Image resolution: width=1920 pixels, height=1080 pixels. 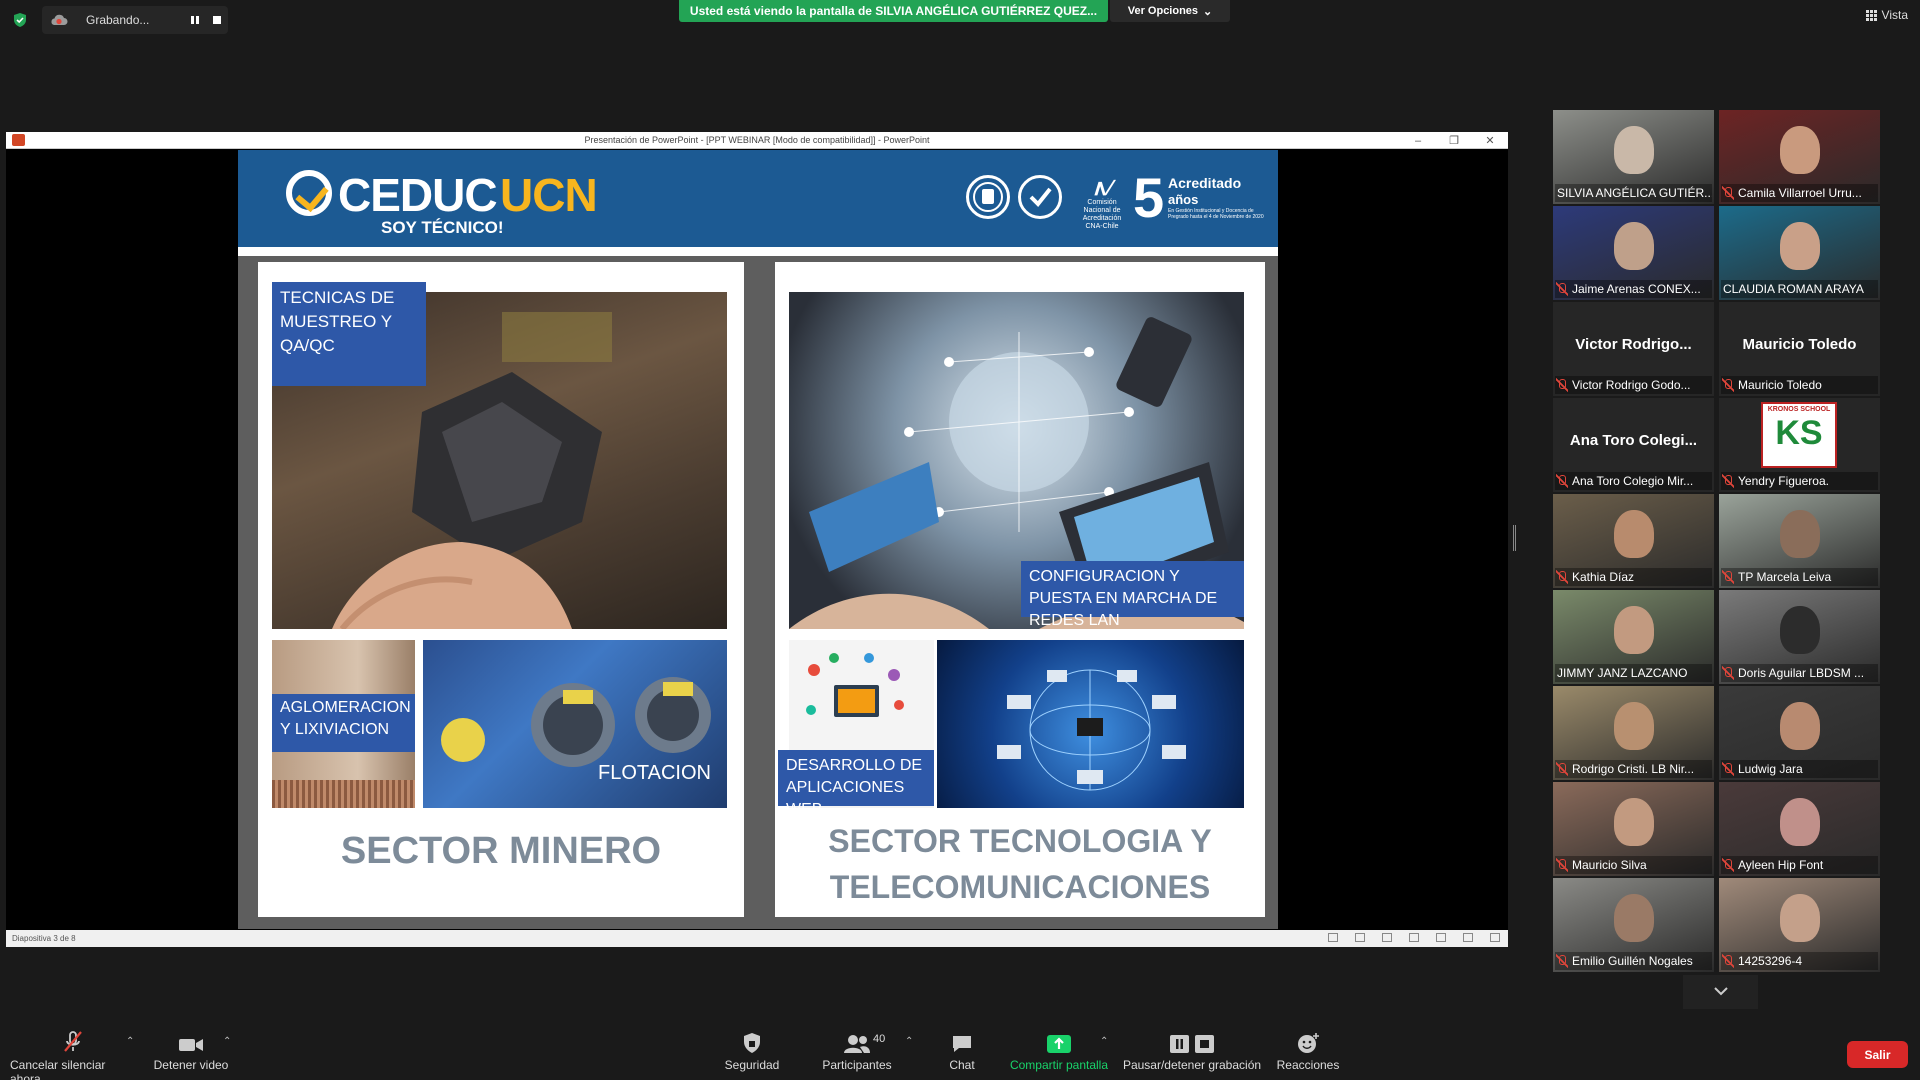 What do you see at coordinates (988, 197) in the screenshot?
I see `university-seal-icon` at bounding box center [988, 197].